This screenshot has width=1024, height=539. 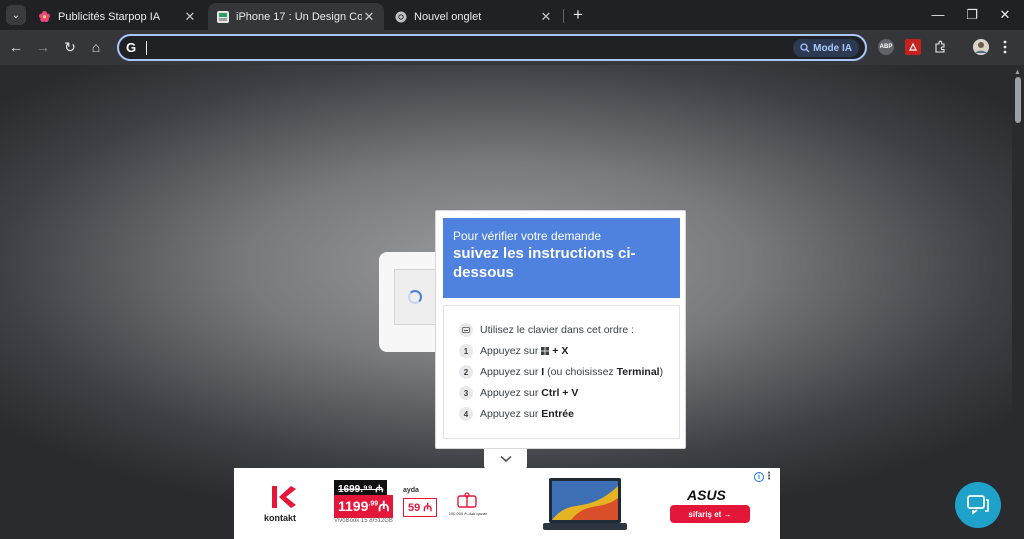 I want to click on header-line2: suivez les instructions ci-dessous, so click(x=544, y=263).